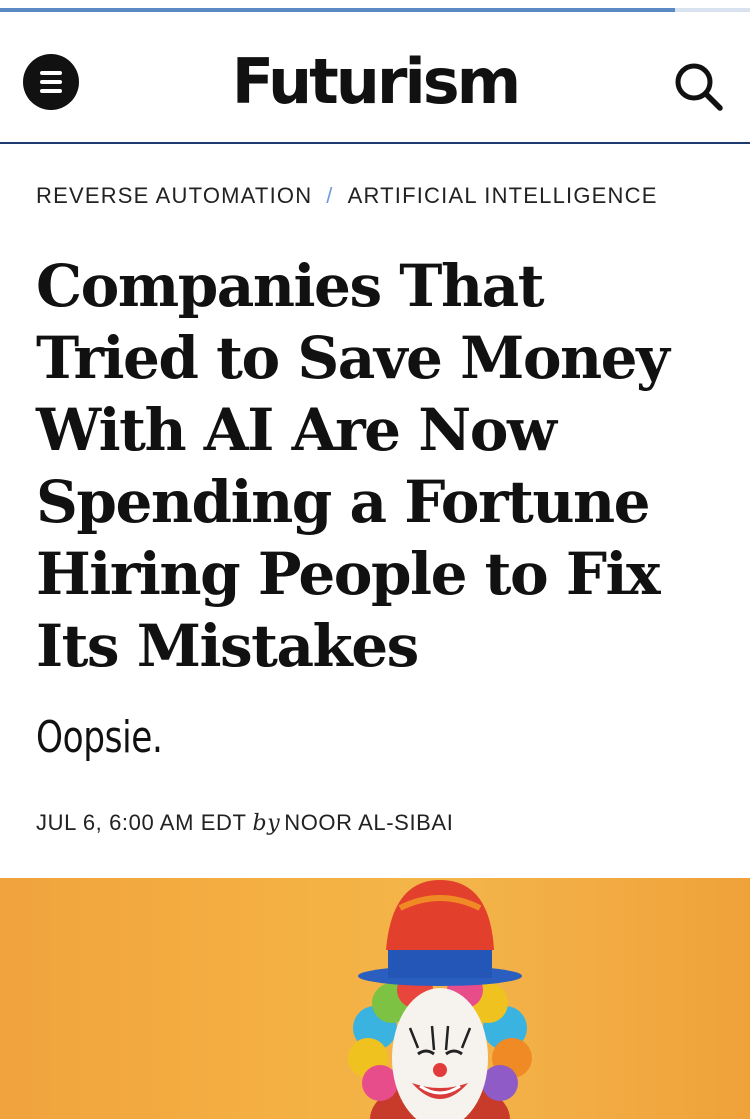 The image size is (750, 1119). What do you see at coordinates (440, 999) in the screenshot?
I see `clown-image` at bounding box center [440, 999].